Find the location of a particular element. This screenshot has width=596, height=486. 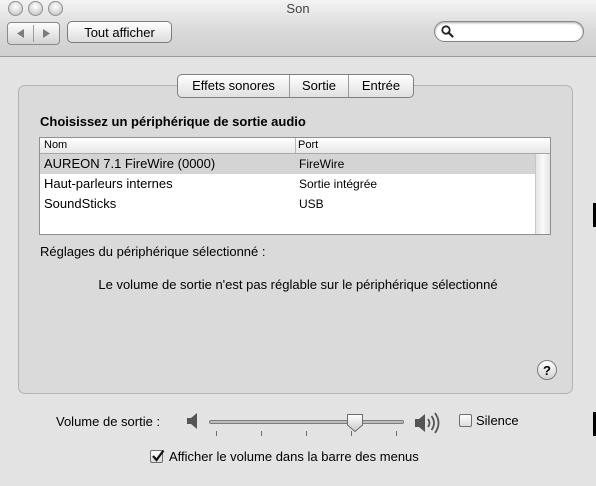

show-volume-in-menu-checkbox is located at coordinates (157, 456).